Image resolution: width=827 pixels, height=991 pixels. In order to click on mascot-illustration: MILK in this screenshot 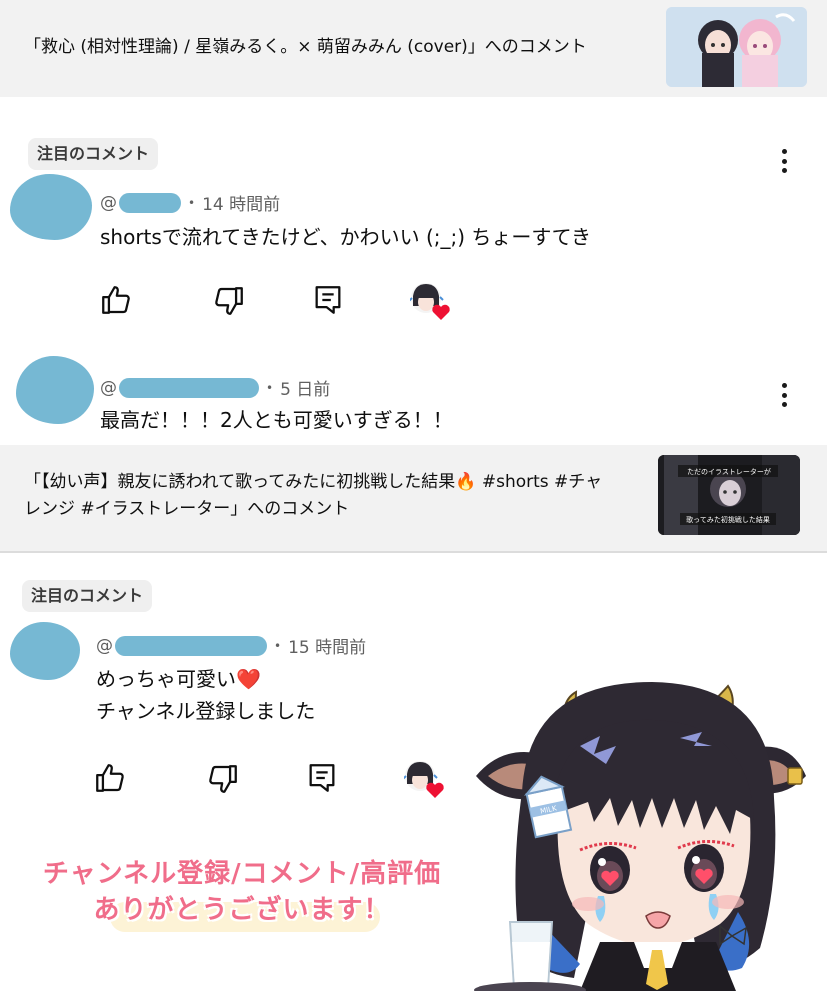, I will do `click(642, 831)`.